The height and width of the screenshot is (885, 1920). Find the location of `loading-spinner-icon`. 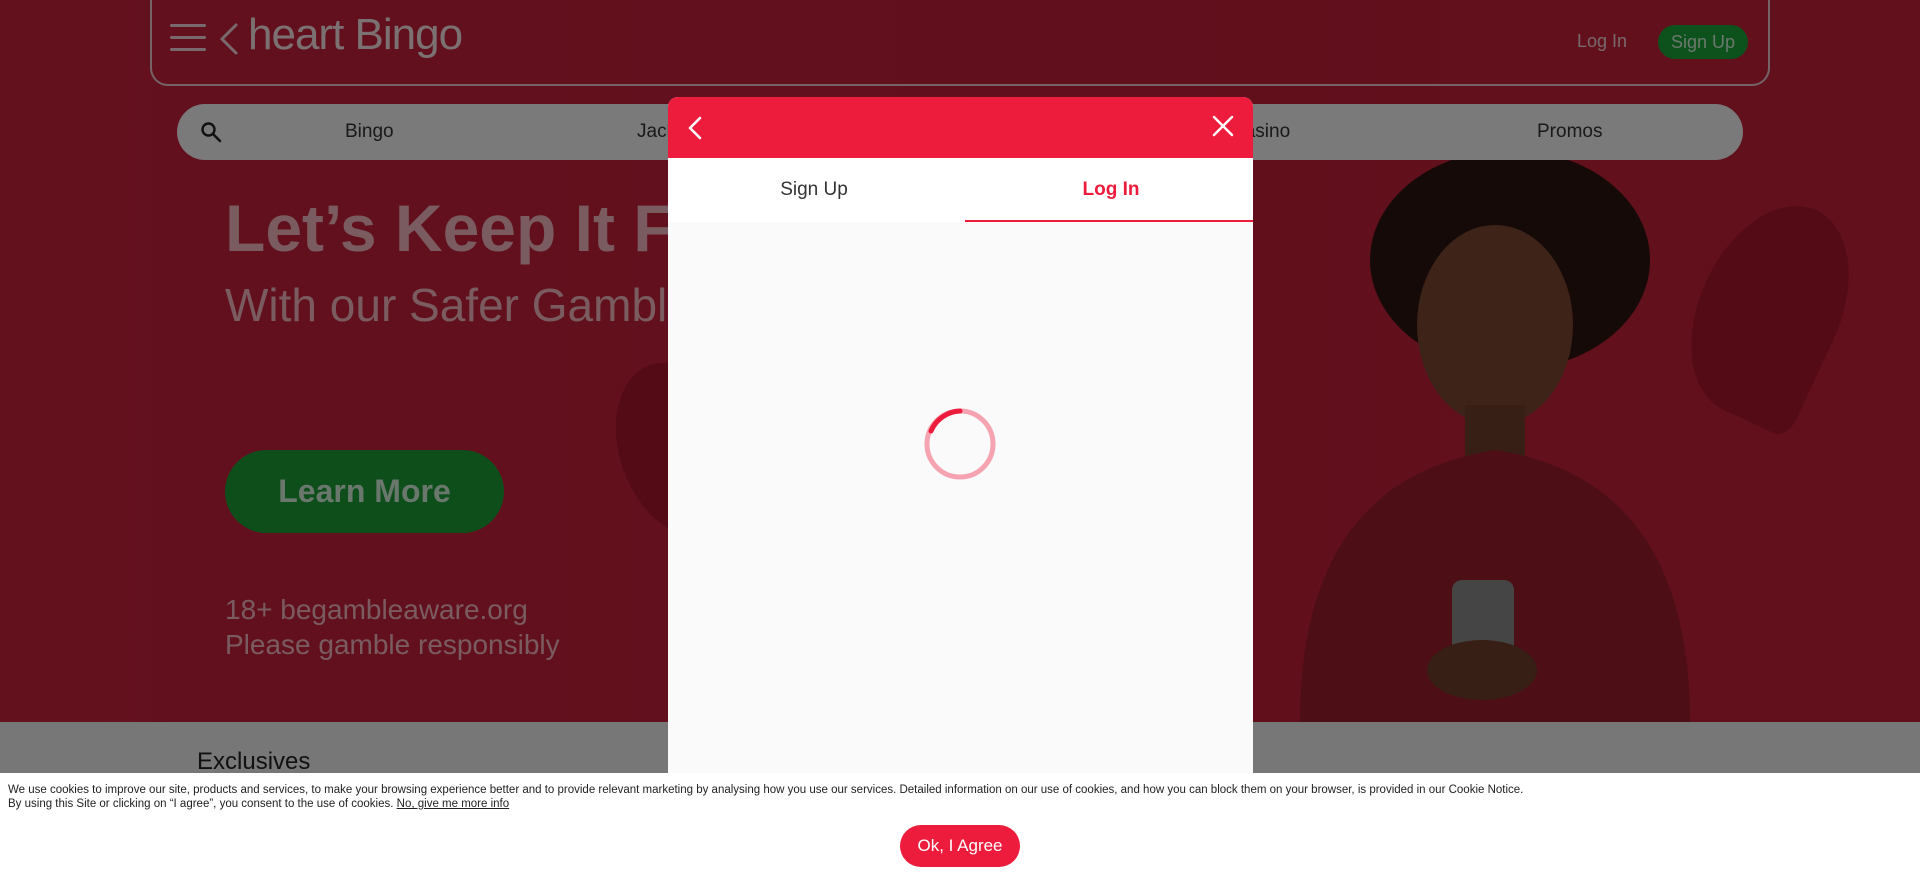

loading-spinner-icon is located at coordinates (960, 444).